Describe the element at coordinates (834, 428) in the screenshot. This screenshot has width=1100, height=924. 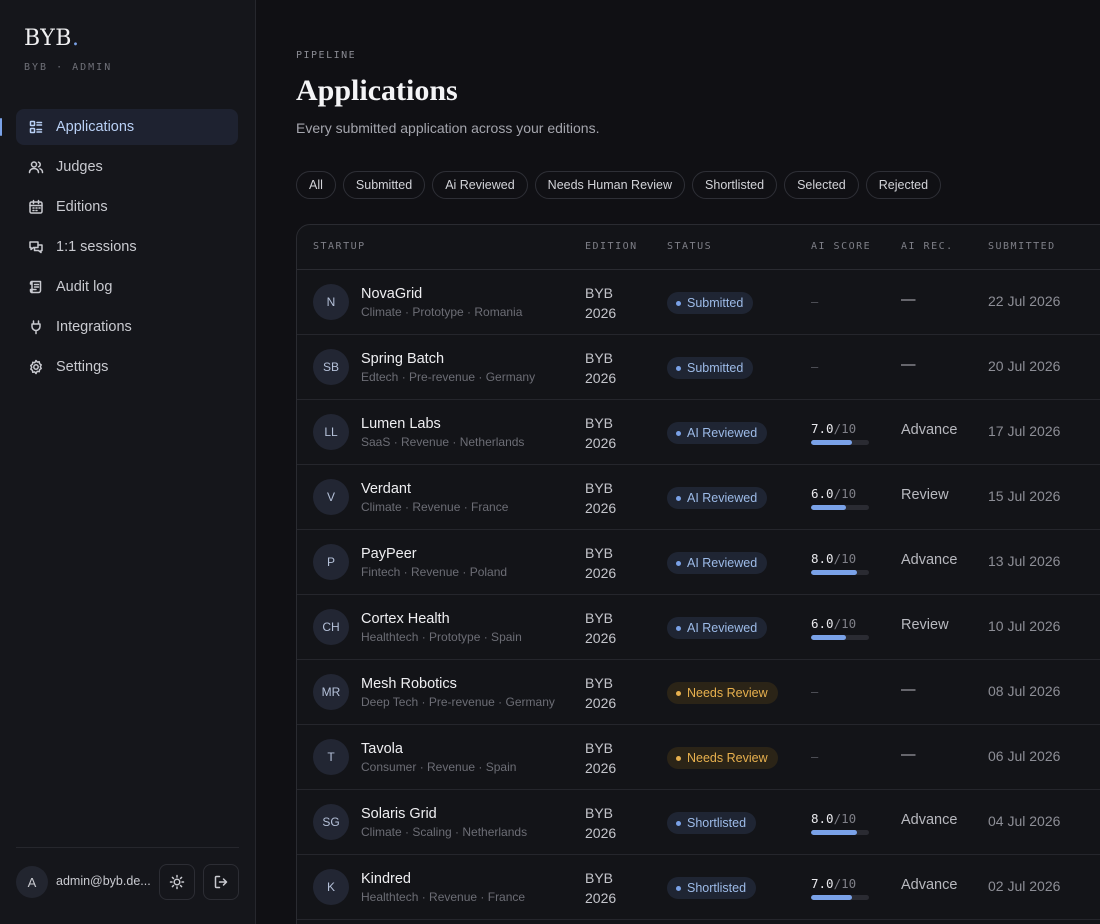
I see `ai-score: 7.0/10` at that location.